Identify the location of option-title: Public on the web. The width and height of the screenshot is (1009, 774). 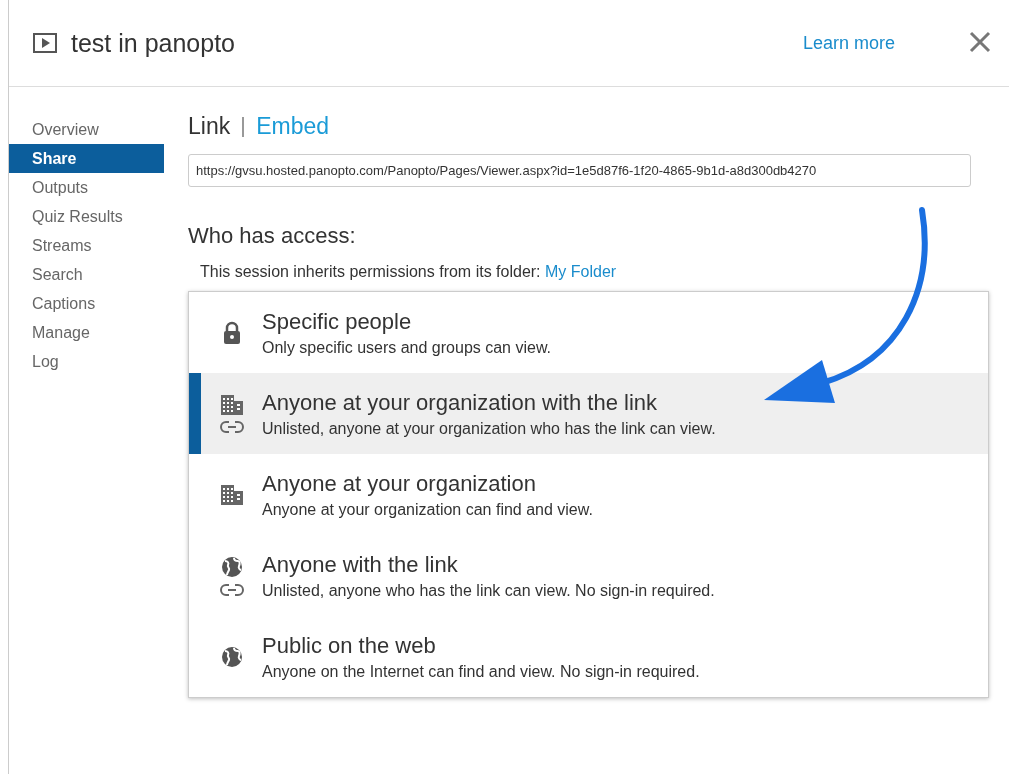
(349, 645).